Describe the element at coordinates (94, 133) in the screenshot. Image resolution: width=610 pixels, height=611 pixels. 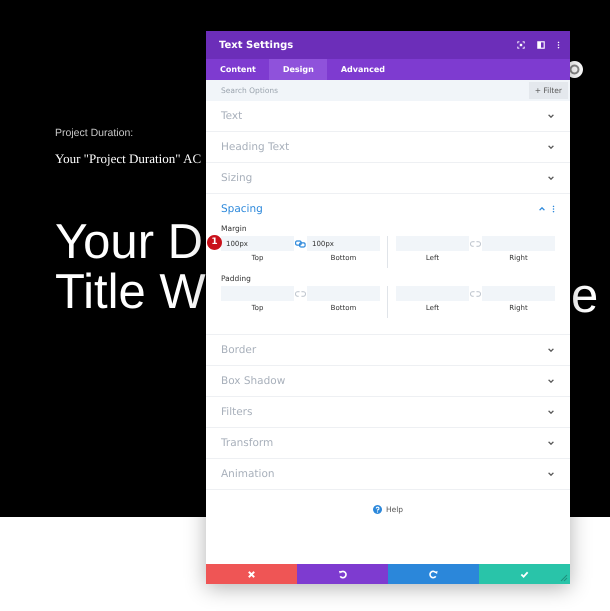
I see `field-label: Project Duration:` at that location.